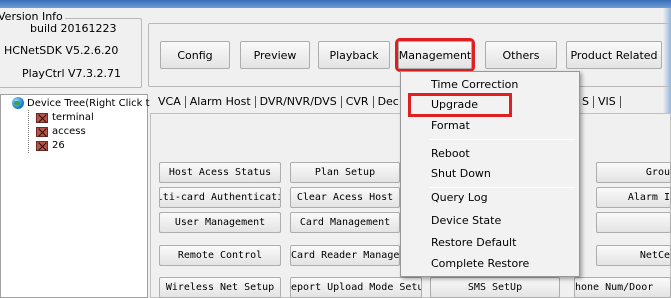  What do you see at coordinates (50, 145) in the screenshot?
I see `tree-node-26: 26` at bounding box center [50, 145].